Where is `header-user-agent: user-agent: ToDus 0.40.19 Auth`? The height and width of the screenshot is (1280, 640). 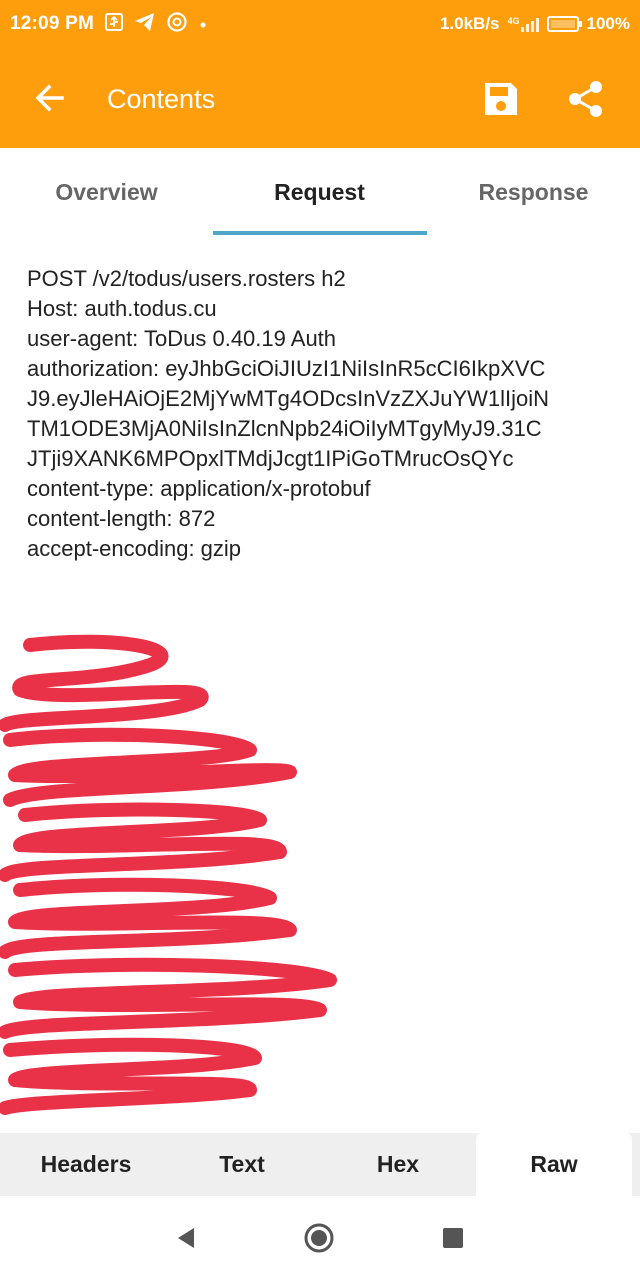
header-user-agent: user-agent: ToDus 0.40.19 Auth is located at coordinates (182, 338).